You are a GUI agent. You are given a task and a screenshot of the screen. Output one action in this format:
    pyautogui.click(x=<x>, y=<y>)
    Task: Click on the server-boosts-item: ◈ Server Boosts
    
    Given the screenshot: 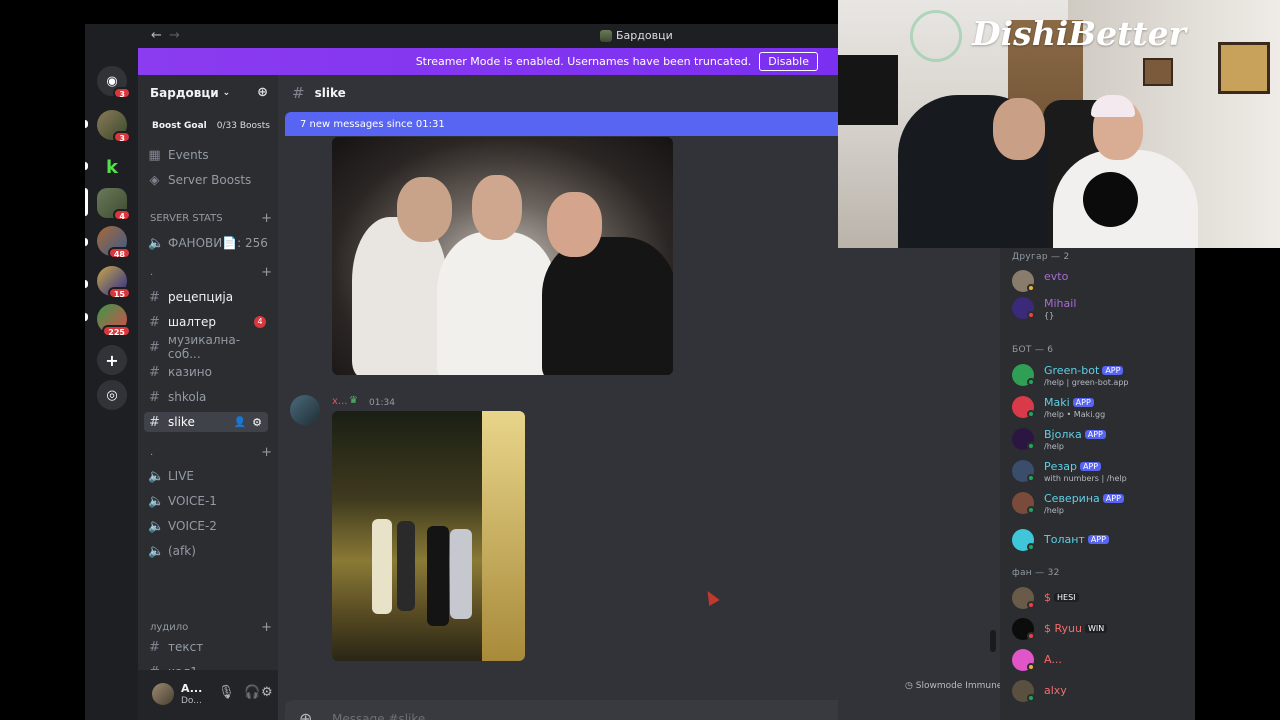 What is the action you would take?
    pyautogui.click(x=210, y=180)
    